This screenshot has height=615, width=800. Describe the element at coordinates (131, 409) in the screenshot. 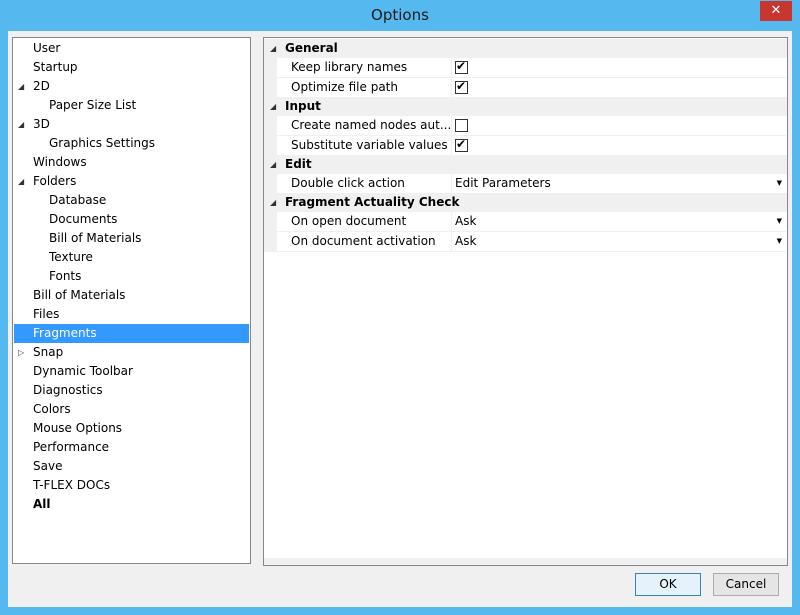

I see `tree-item: Colors` at that location.